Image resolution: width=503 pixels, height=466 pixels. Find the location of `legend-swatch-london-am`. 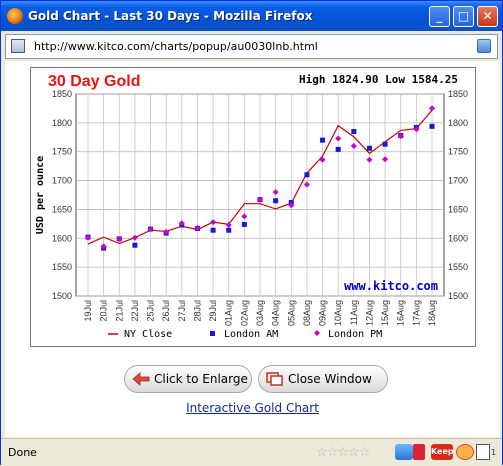

legend-swatch-london-am is located at coordinates (212, 333).